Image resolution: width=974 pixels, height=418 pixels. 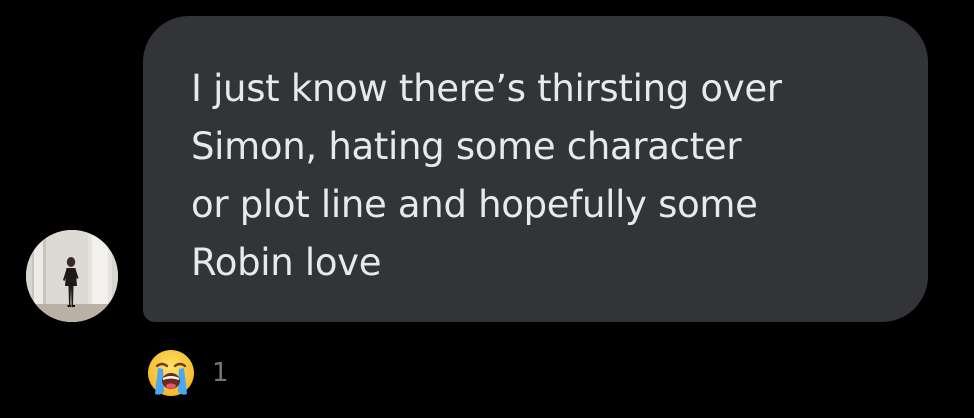 I want to click on profile-photo-icon, so click(x=72, y=276).